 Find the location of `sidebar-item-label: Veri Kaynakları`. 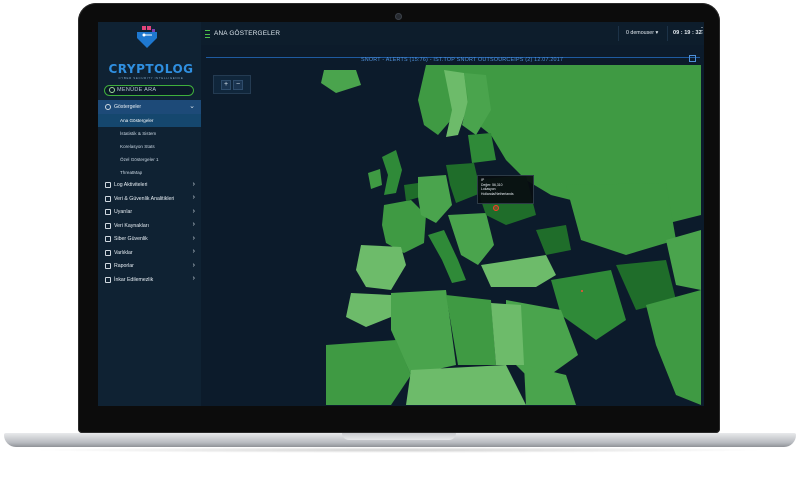

sidebar-item-label: Veri Kaynakları is located at coordinates (131, 225).